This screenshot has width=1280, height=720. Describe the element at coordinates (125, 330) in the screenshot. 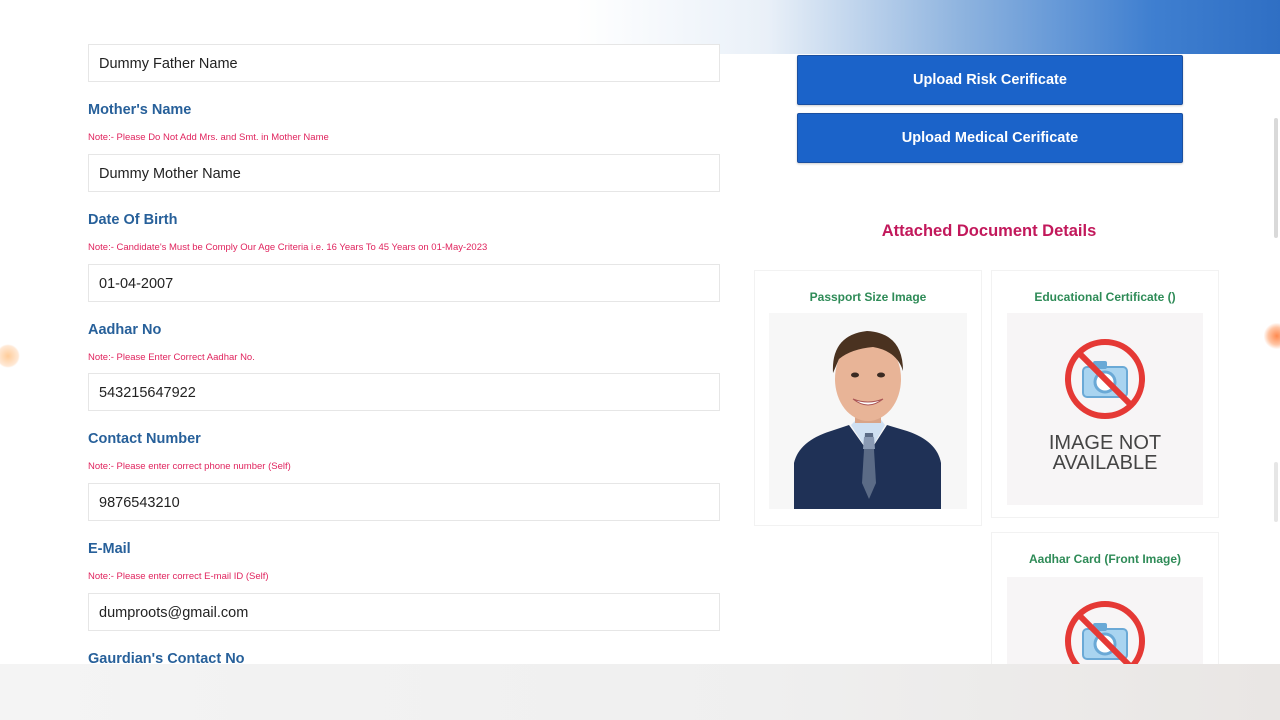

I see `aadhar-label: Aadhar No` at that location.